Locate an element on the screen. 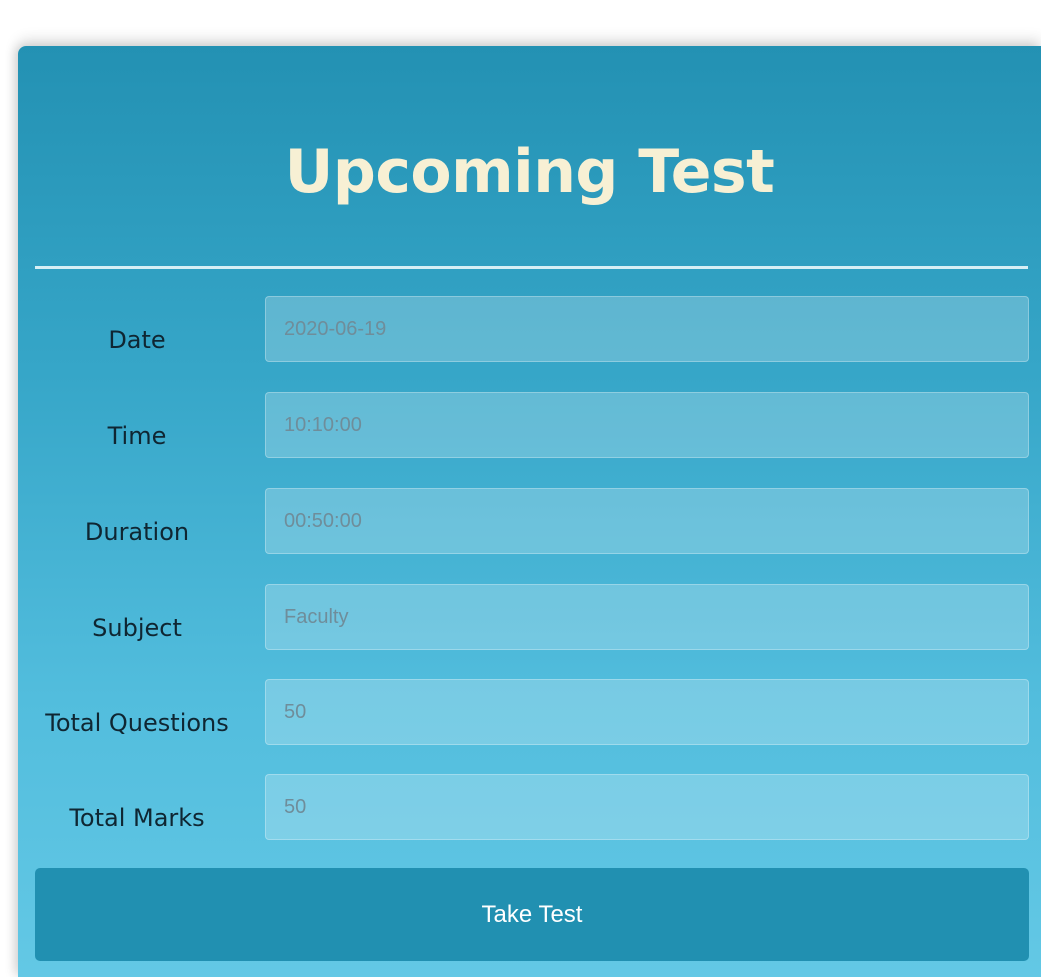 The image size is (1041, 977). time-label: Time is located at coordinates (137, 436).